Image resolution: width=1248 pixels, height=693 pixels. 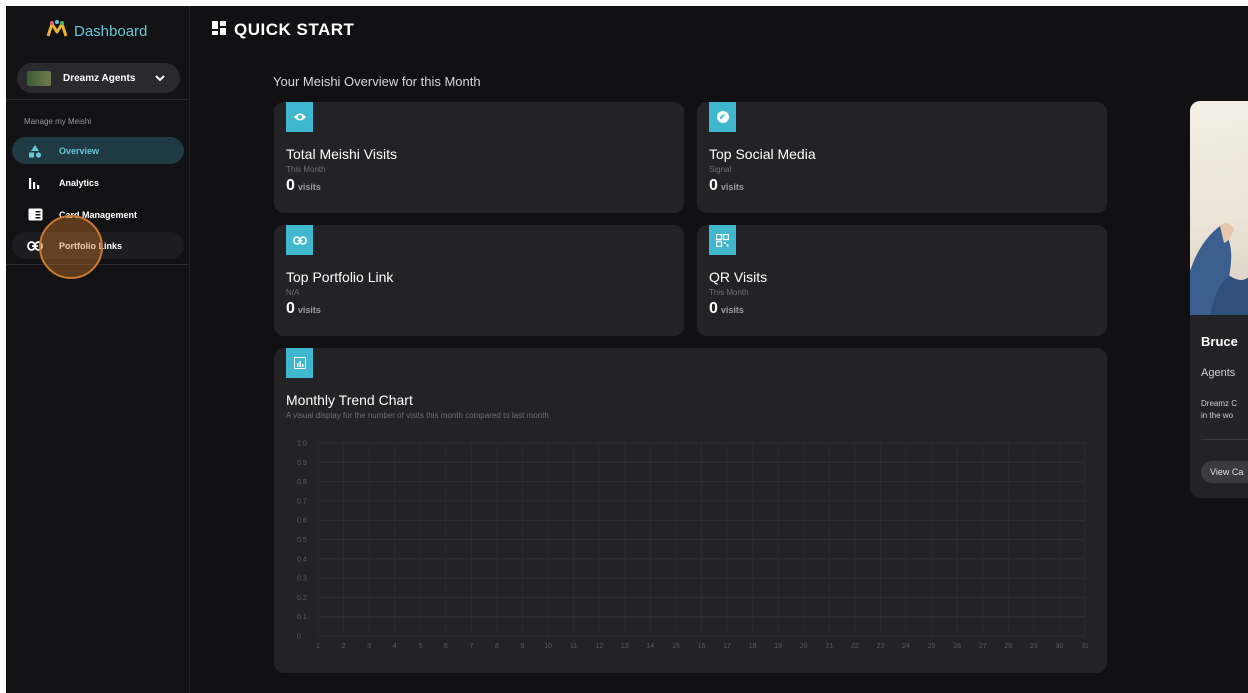 I want to click on stat-card-title: Total Meishi Visits, so click(x=342, y=154).